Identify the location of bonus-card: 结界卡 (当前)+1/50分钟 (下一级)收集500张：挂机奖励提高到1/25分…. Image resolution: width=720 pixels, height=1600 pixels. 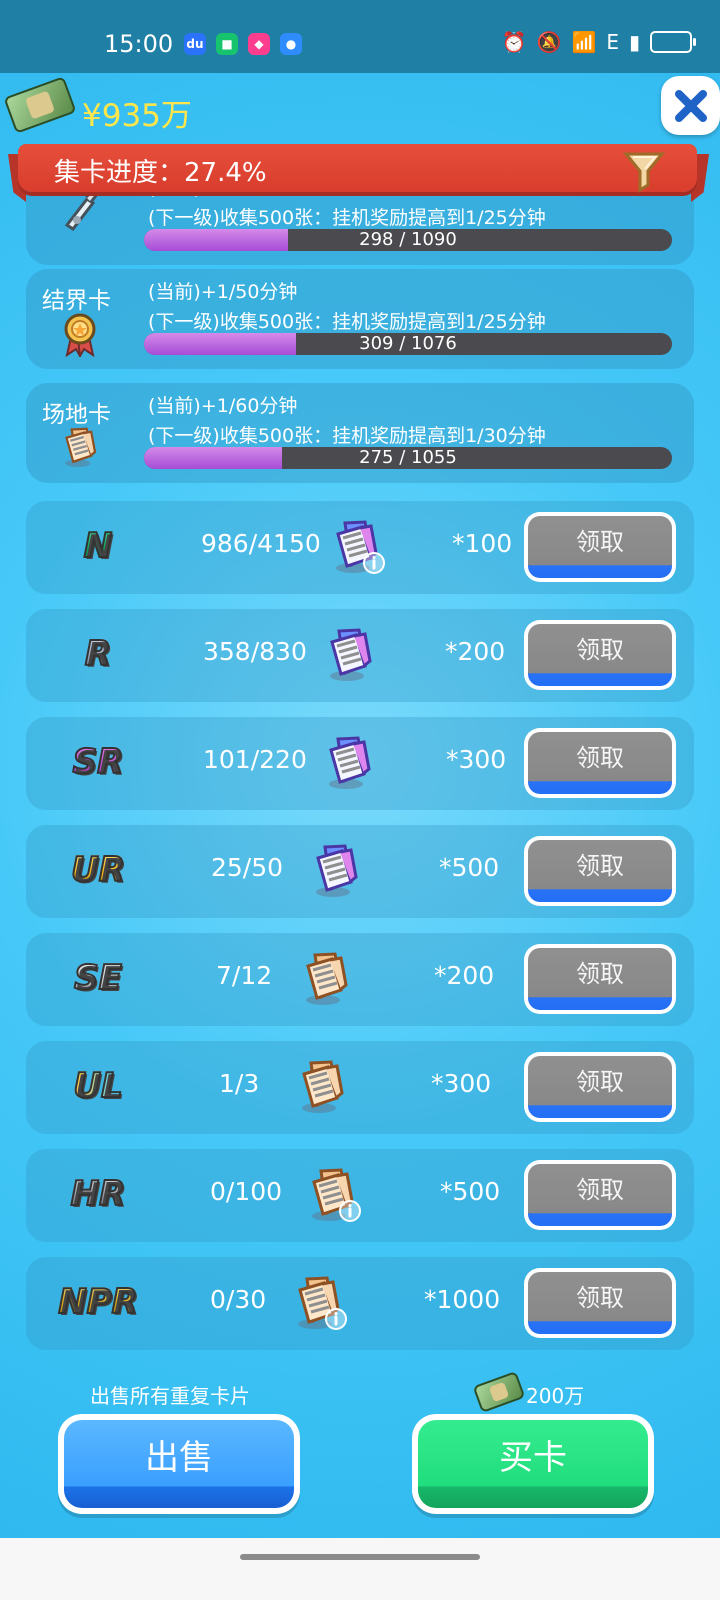
(360, 319).